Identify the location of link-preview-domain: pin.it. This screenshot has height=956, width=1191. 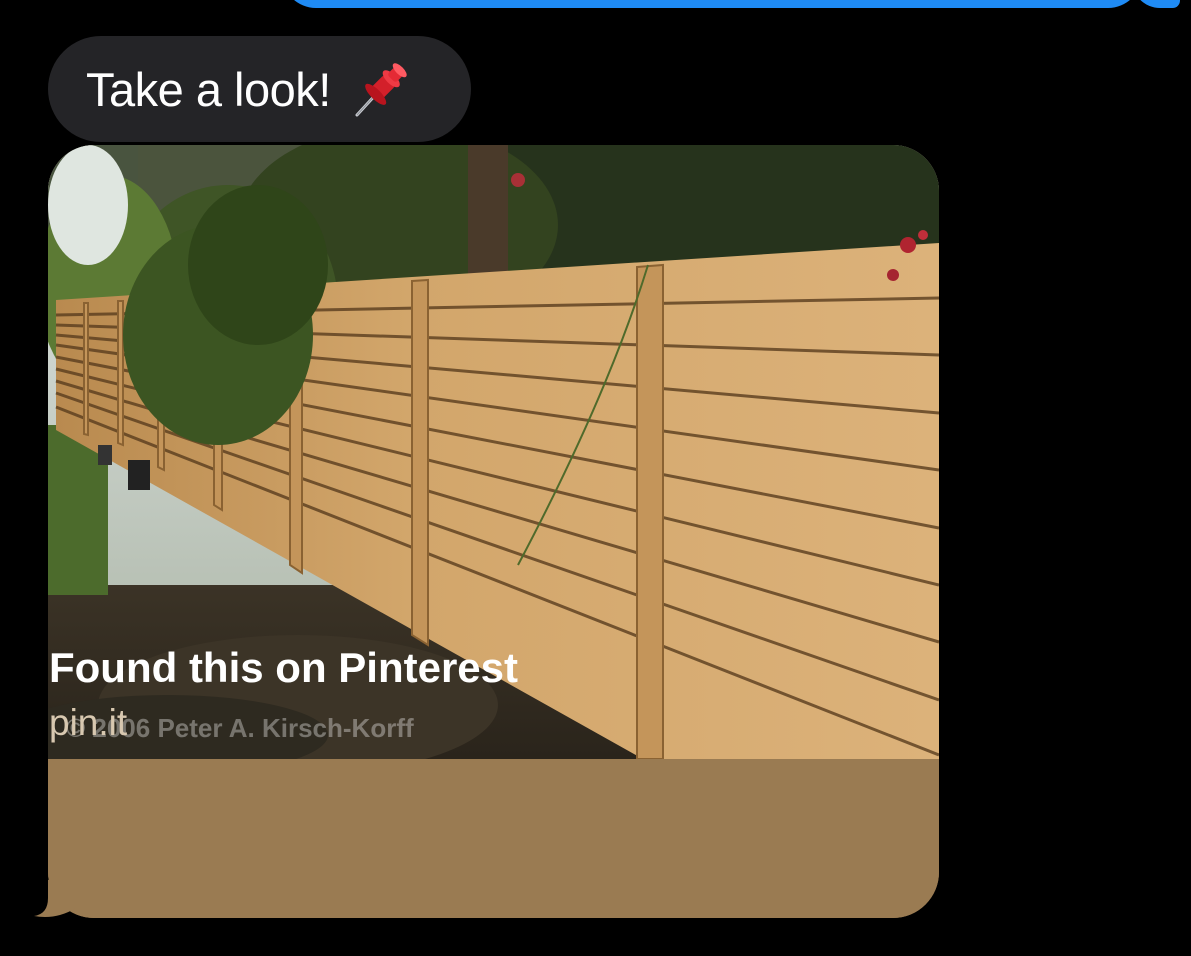
(88, 723).